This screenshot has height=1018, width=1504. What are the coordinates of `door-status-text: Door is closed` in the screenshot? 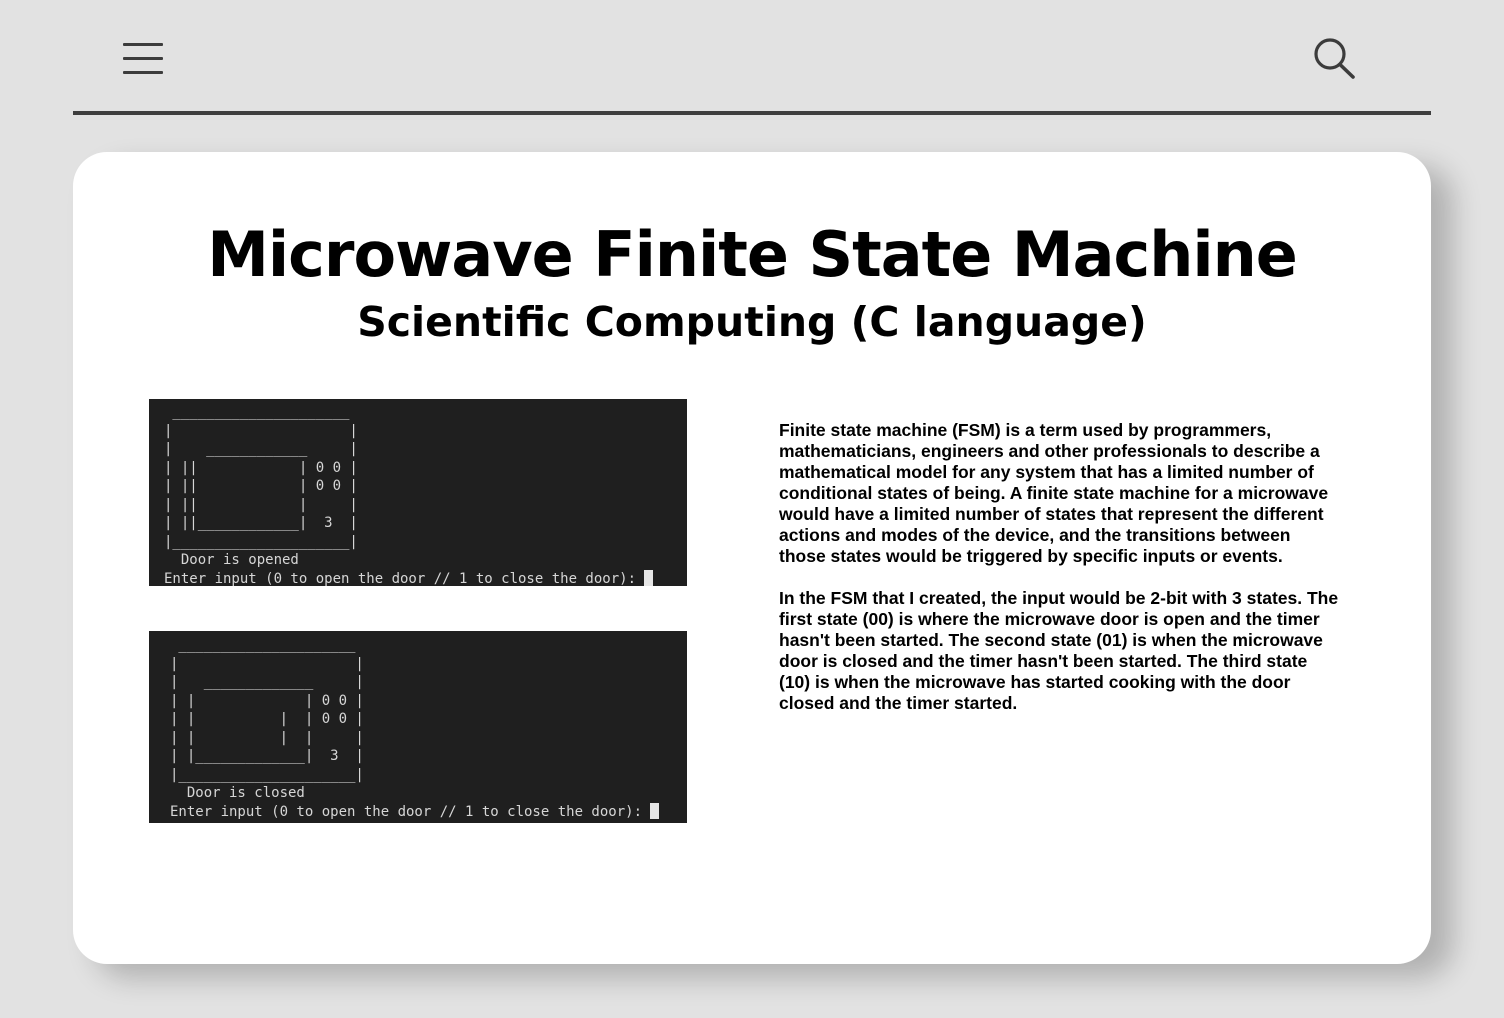 It's located at (237, 793).